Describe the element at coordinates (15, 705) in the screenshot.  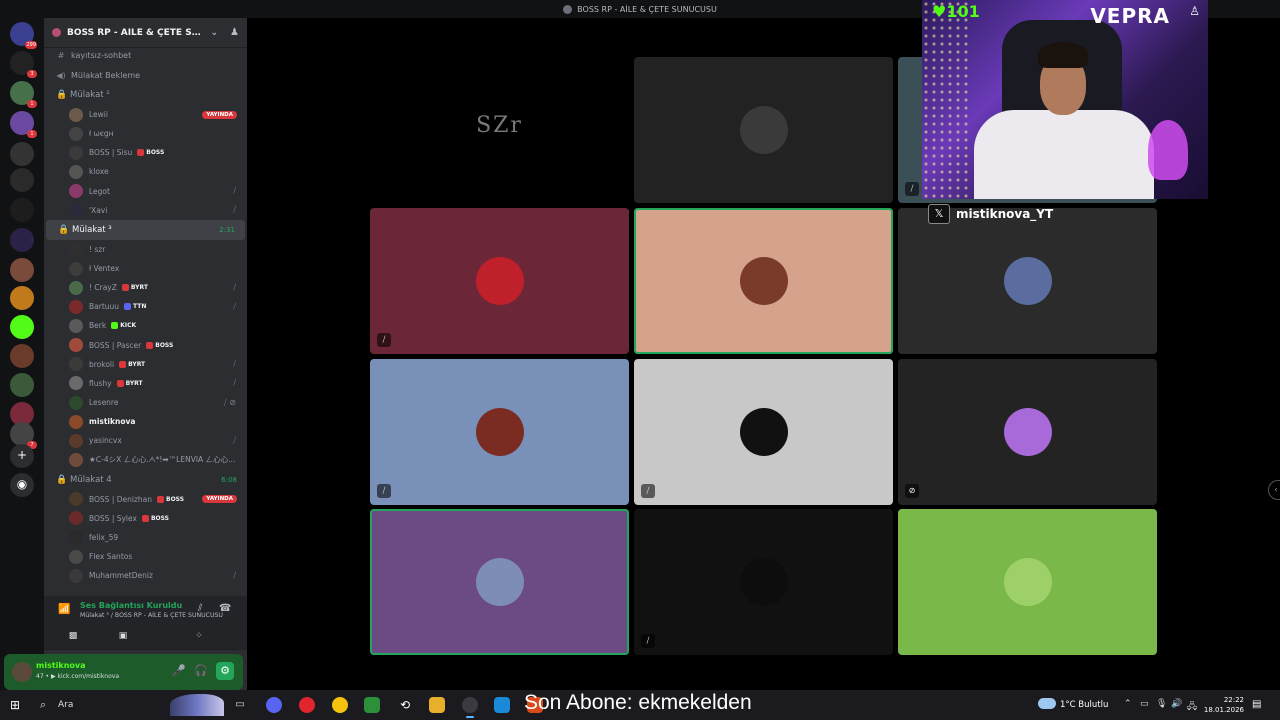
I see `windows-start-icon: ⊞` at that location.